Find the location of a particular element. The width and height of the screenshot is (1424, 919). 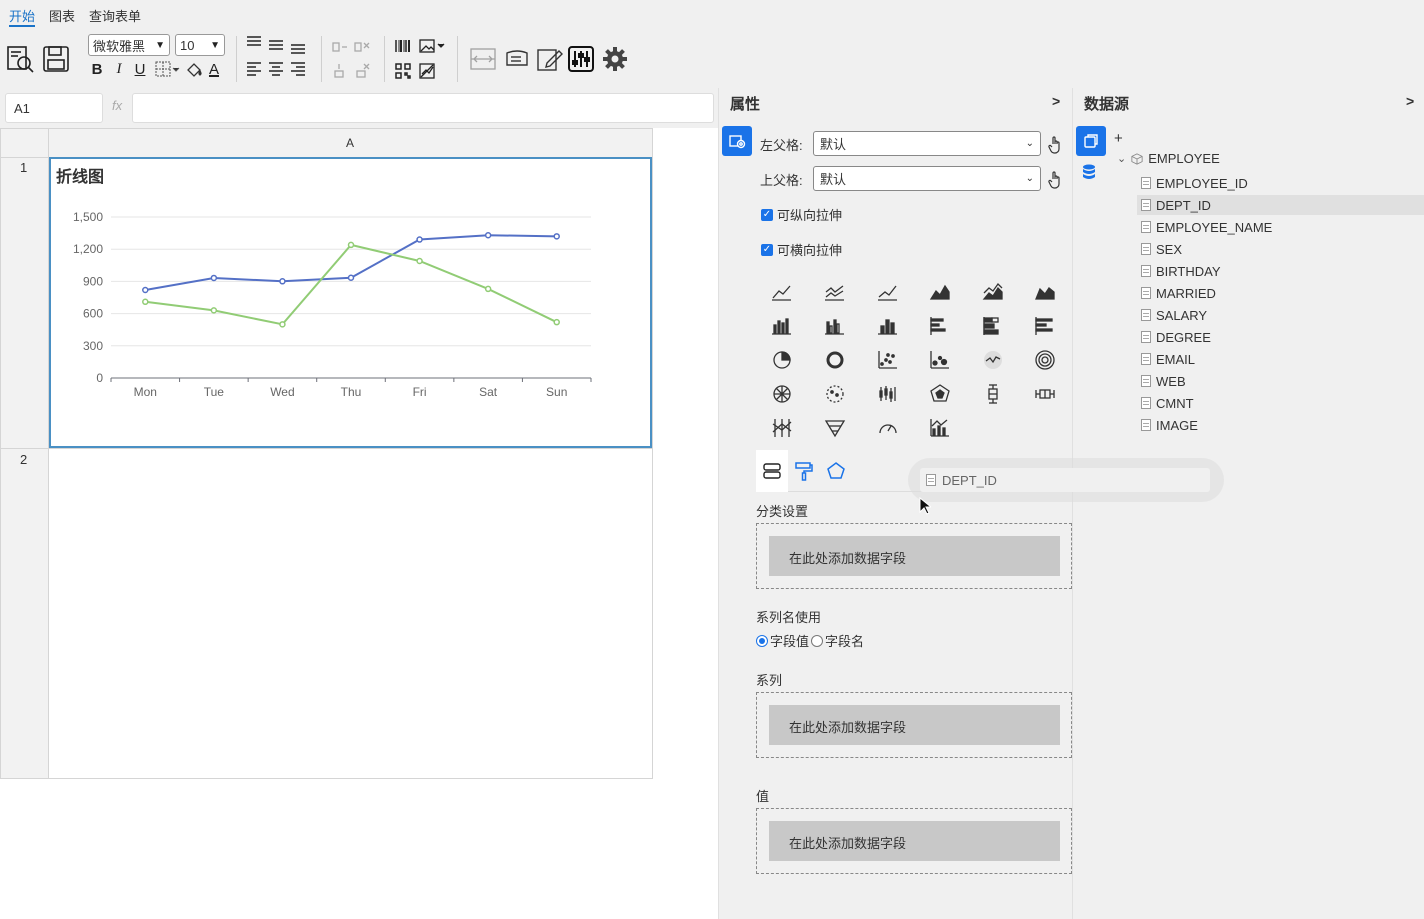

series-dropzone: 在此处添加数据字段 is located at coordinates (914, 725).